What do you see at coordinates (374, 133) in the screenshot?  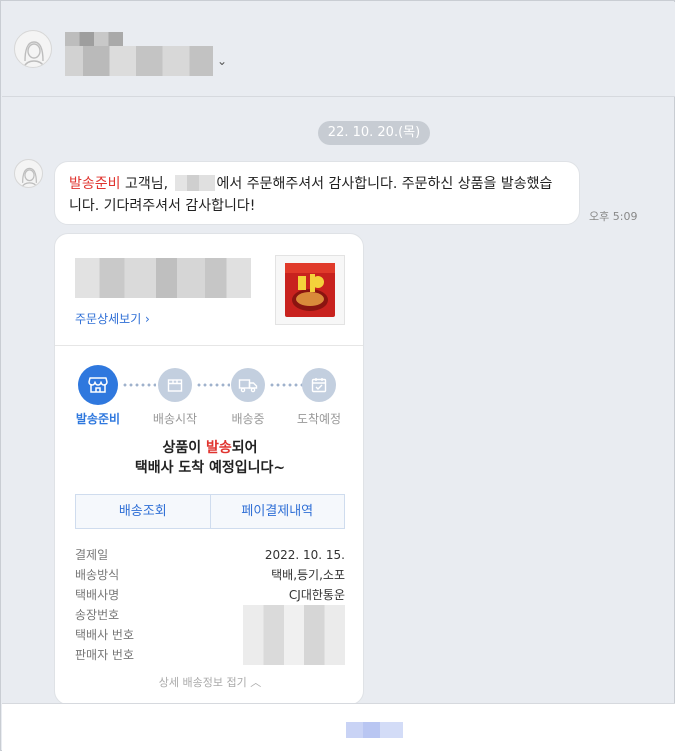 I see `date-divider: 22. 10. 20.(목)` at bounding box center [374, 133].